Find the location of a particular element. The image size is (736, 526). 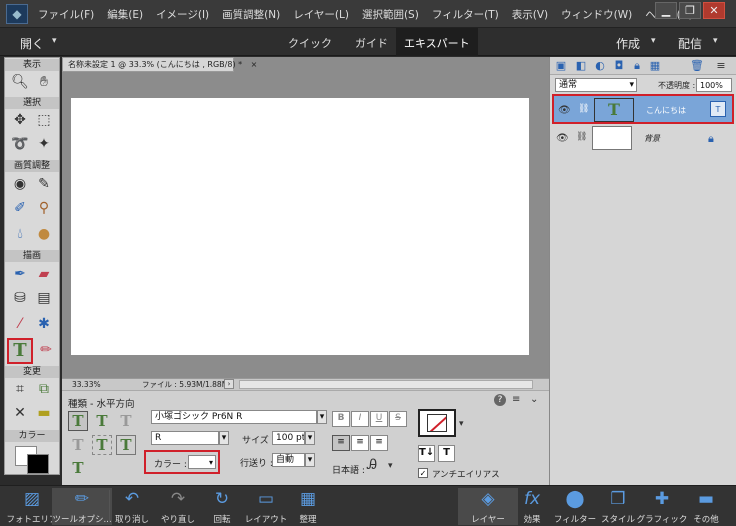

share-dropdown-icon: ▾ is located at coordinates (715, 41).